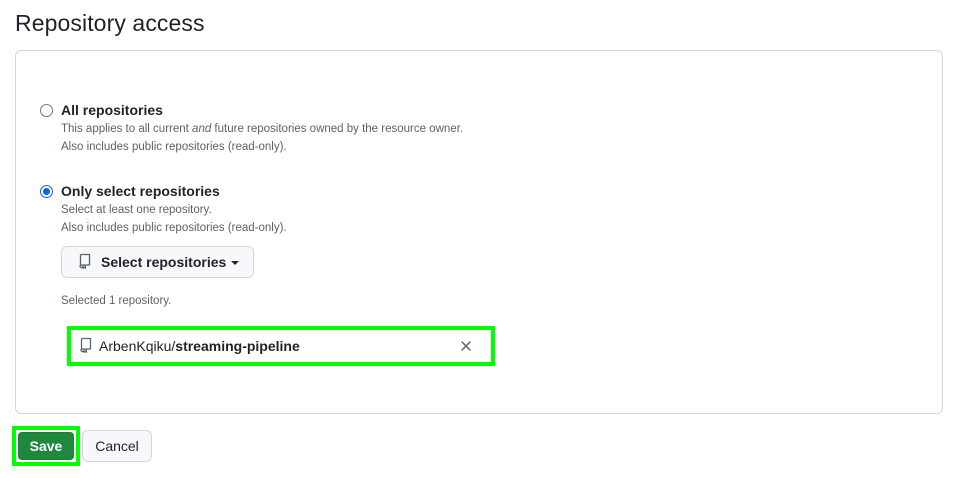 The height and width of the screenshot is (478, 965). I want to click on chevron-down-icon, so click(235, 263).